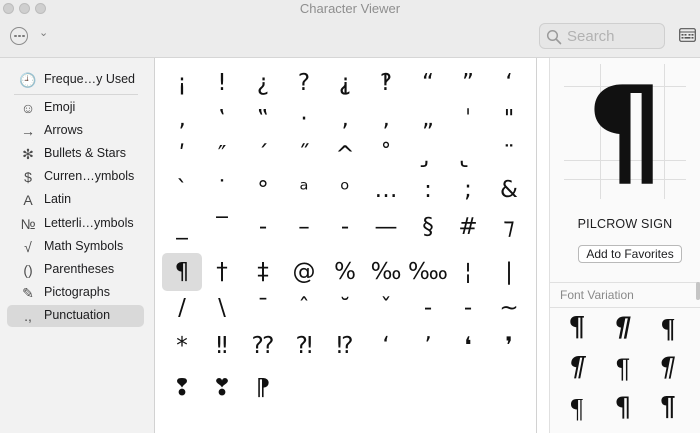 The image size is (700, 433). I want to click on character-cell: ‡, so click(263, 272).